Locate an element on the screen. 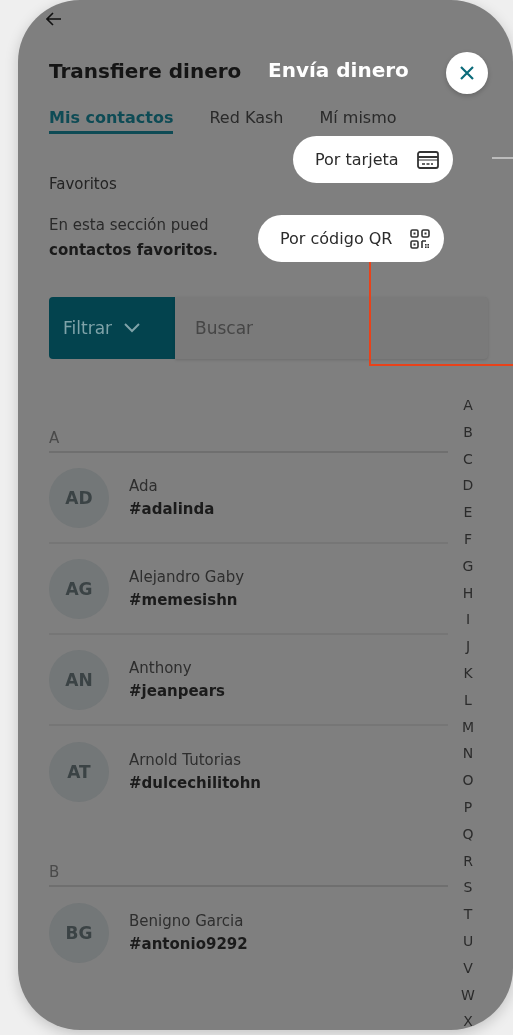 The height and width of the screenshot is (1035, 513). index-letter: G is located at coordinates (468, 566).